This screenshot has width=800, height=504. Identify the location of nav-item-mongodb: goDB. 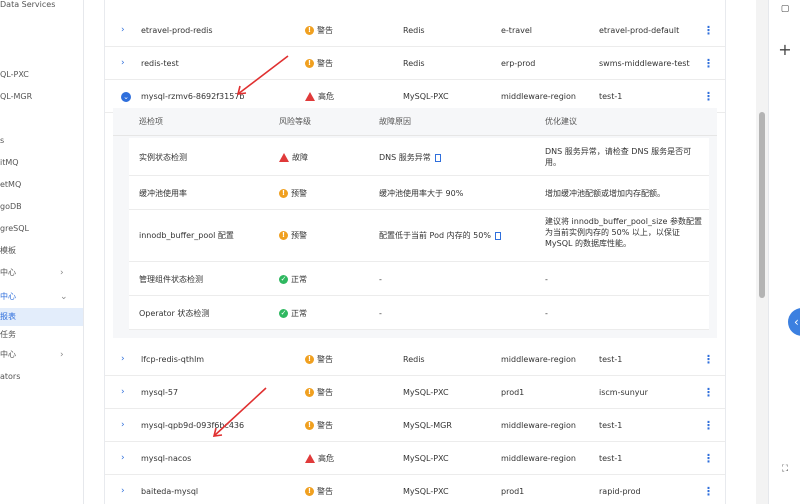
(41, 207).